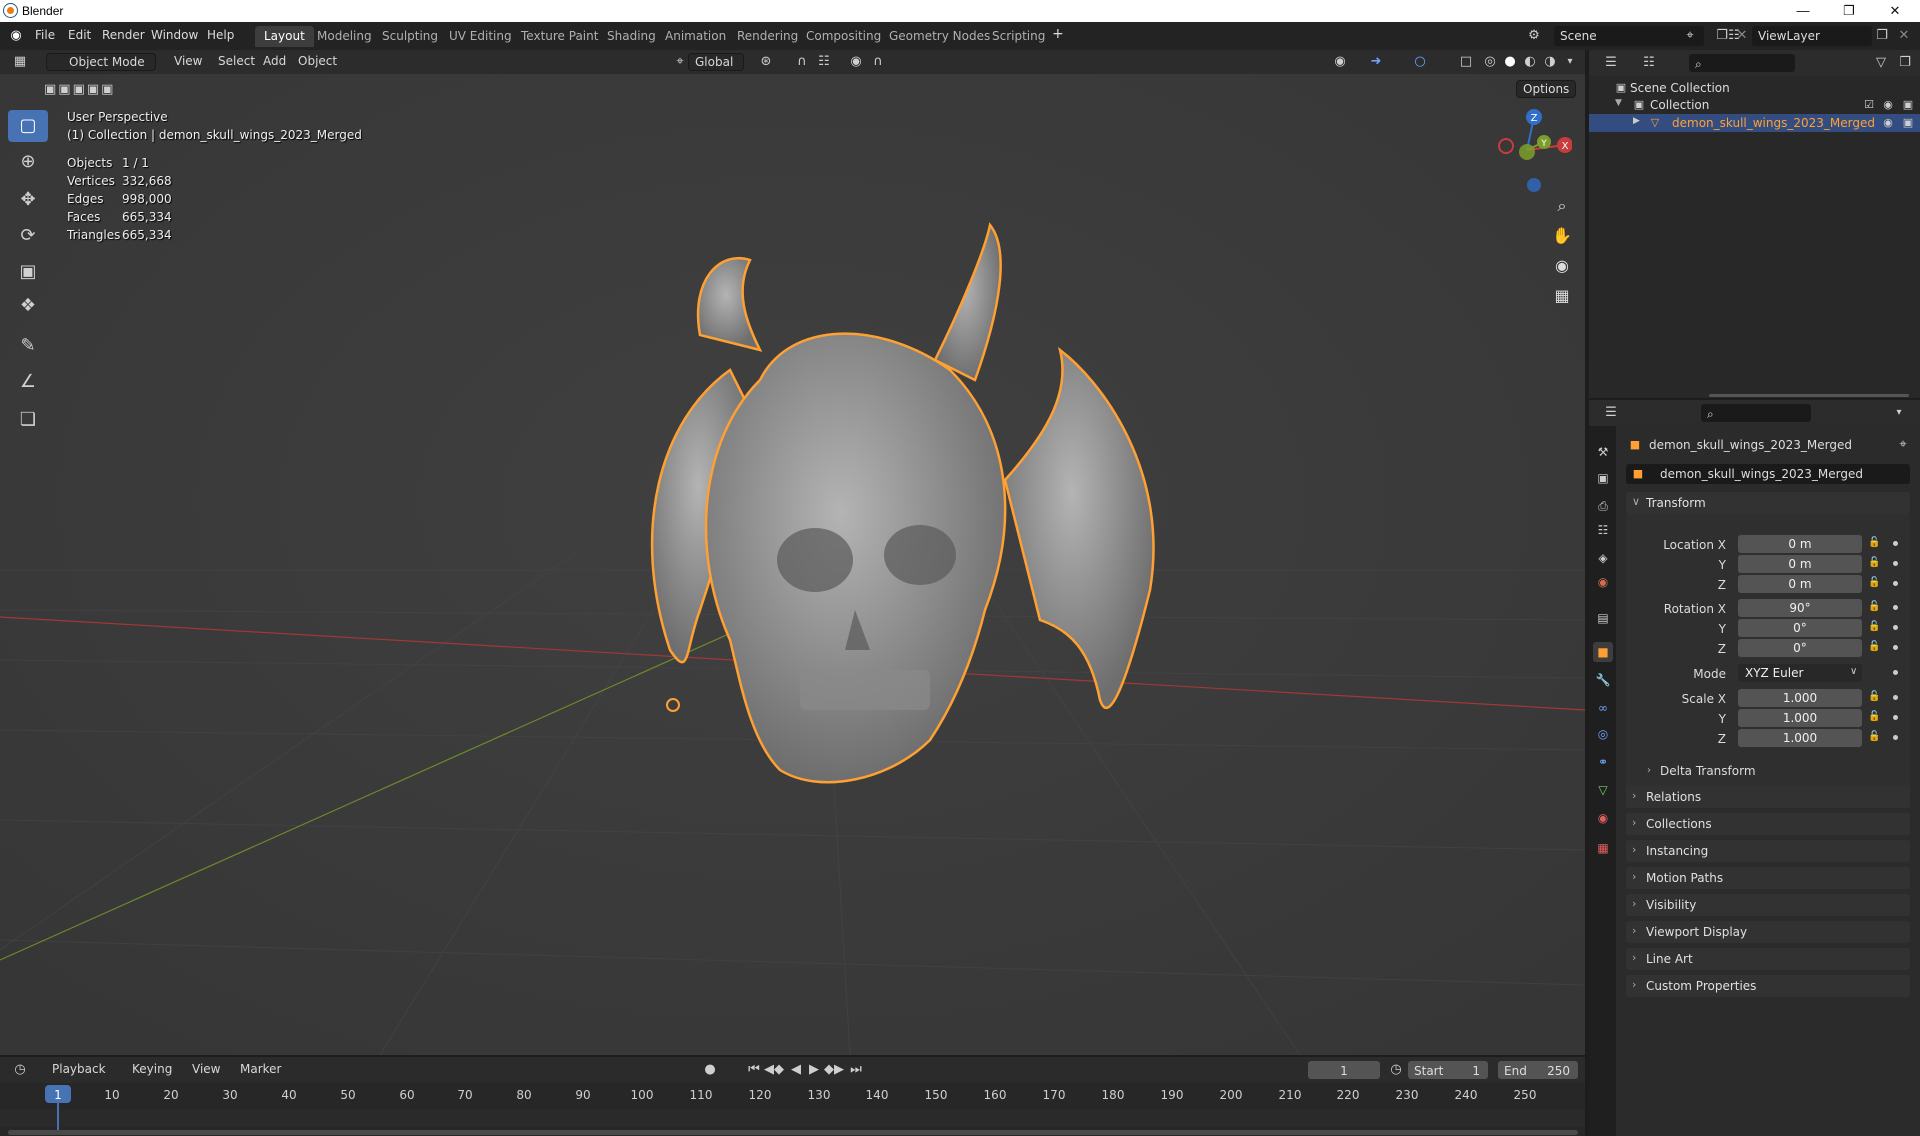  What do you see at coordinates (1344, 1070) in the screenshot?
I see `current-frame-field: 1` at bounding box center [1344, 1070].